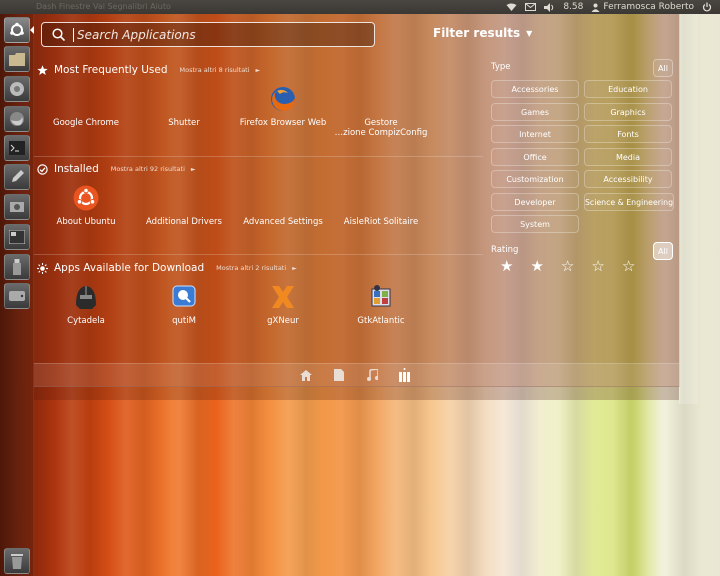  I want to click on search-input, so click(215, 34).